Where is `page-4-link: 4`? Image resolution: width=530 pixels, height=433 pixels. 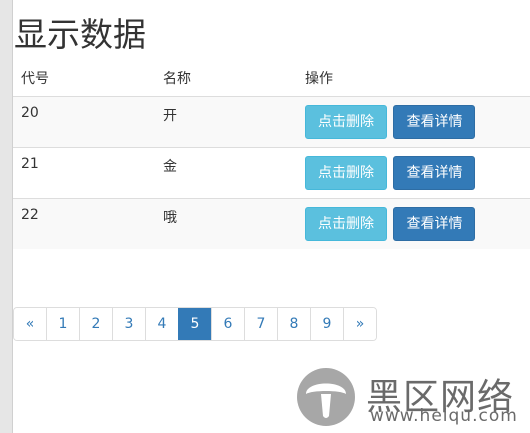 page-4-link: 4 is located at coordinates (161, 324).